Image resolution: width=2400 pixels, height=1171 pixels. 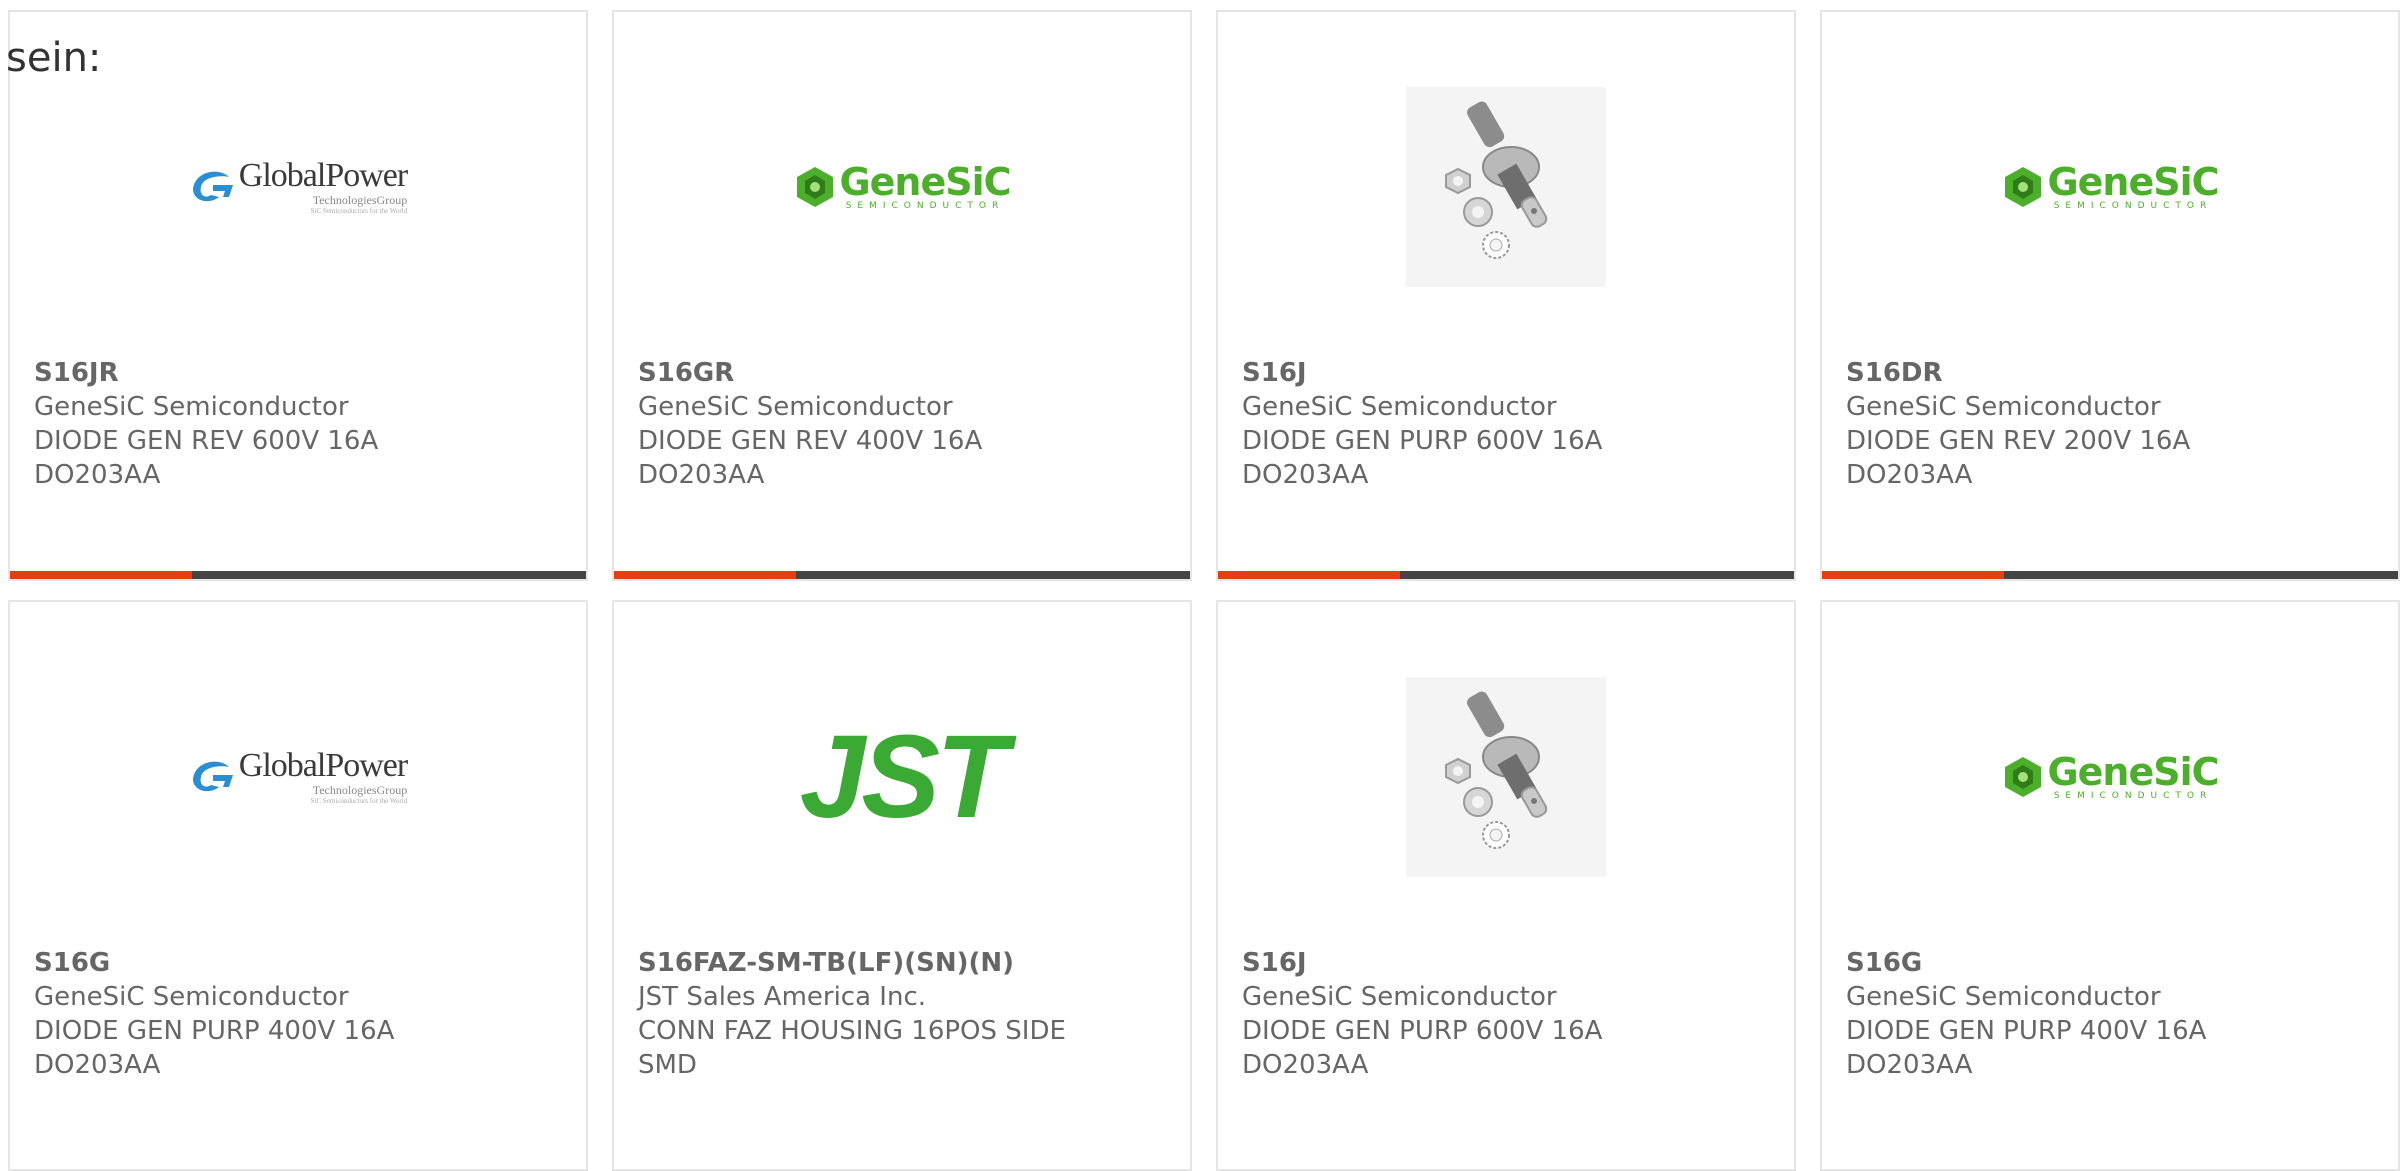 I want to click on description: DIODE GEN REV 600V 16A, so click(x=206, y=441).